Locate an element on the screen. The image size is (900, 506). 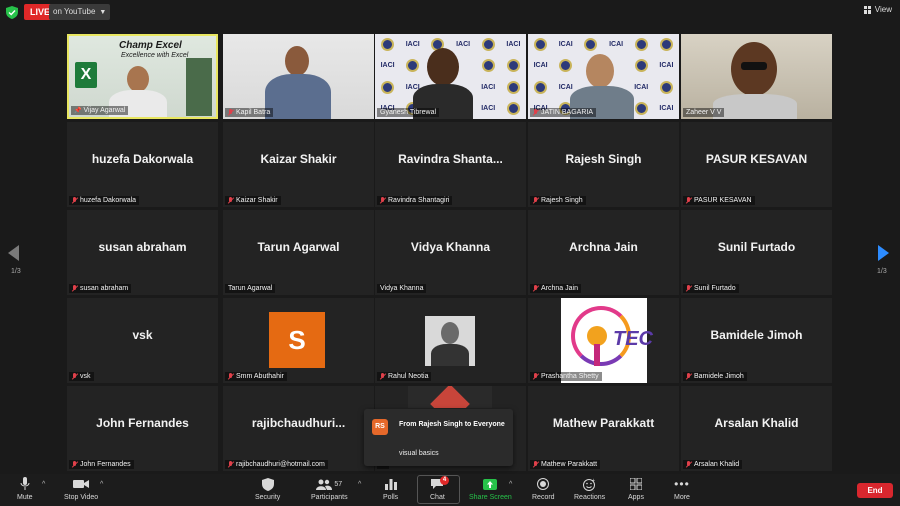
participant-tile: Ravindra Shanta... Ravindra Shantagiri is located at coordinates (450, 164).